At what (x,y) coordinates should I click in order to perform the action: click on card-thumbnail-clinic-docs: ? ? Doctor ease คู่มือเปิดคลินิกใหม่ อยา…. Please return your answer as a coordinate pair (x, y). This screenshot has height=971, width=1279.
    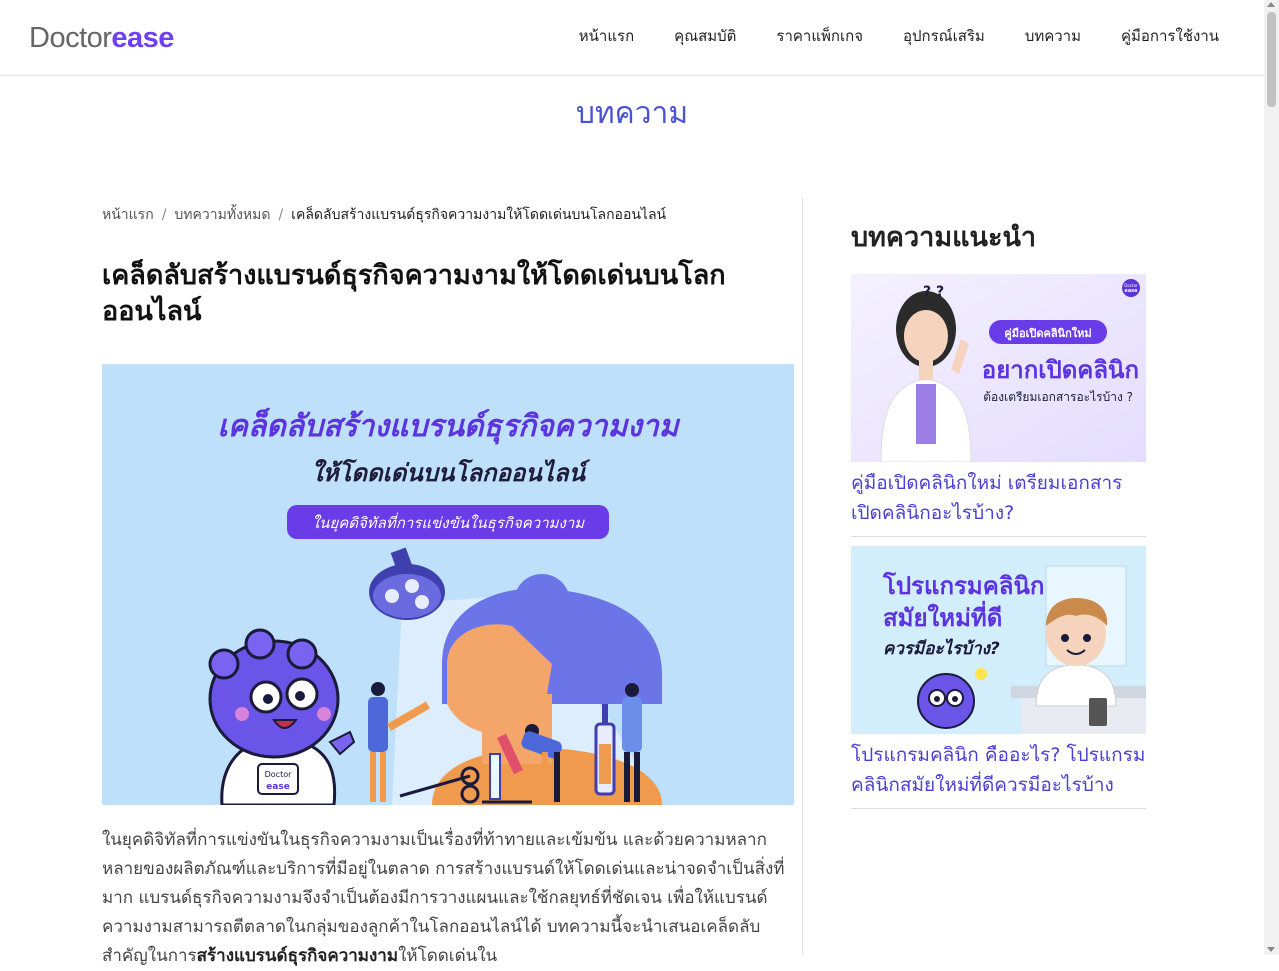
    Looking at the image, I should click on (998, 368).